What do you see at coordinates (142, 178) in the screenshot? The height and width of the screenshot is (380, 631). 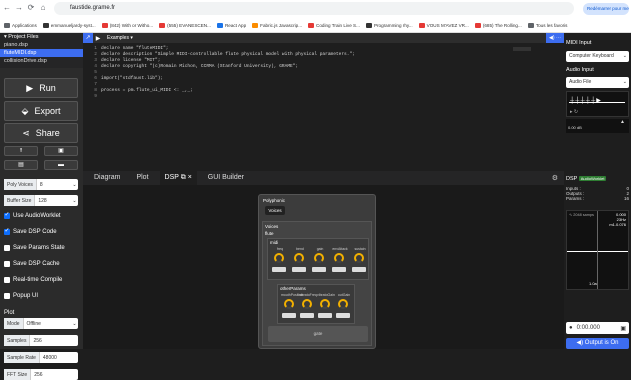 I see `tab-plot: Plot` at bounding box center [142, 178].